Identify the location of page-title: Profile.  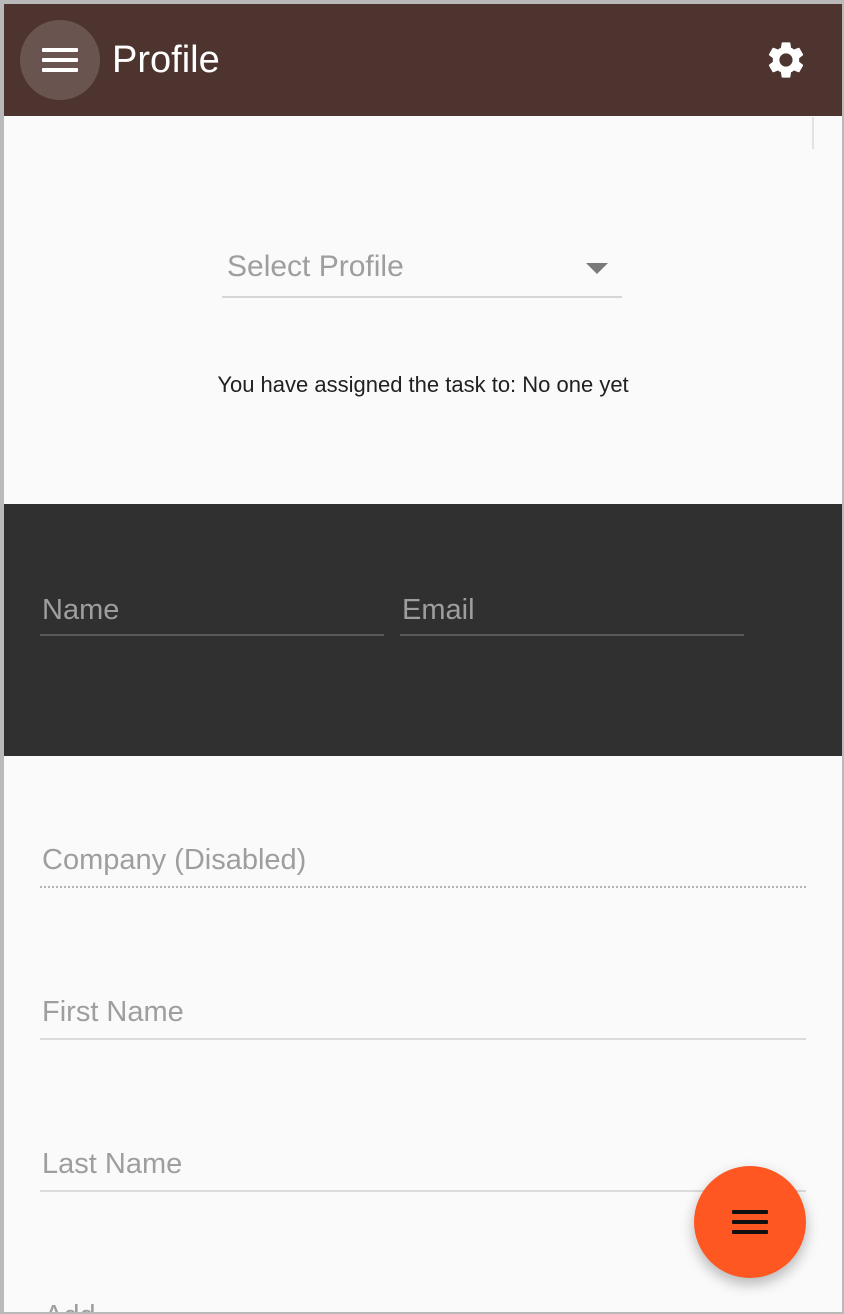
(166, 60).